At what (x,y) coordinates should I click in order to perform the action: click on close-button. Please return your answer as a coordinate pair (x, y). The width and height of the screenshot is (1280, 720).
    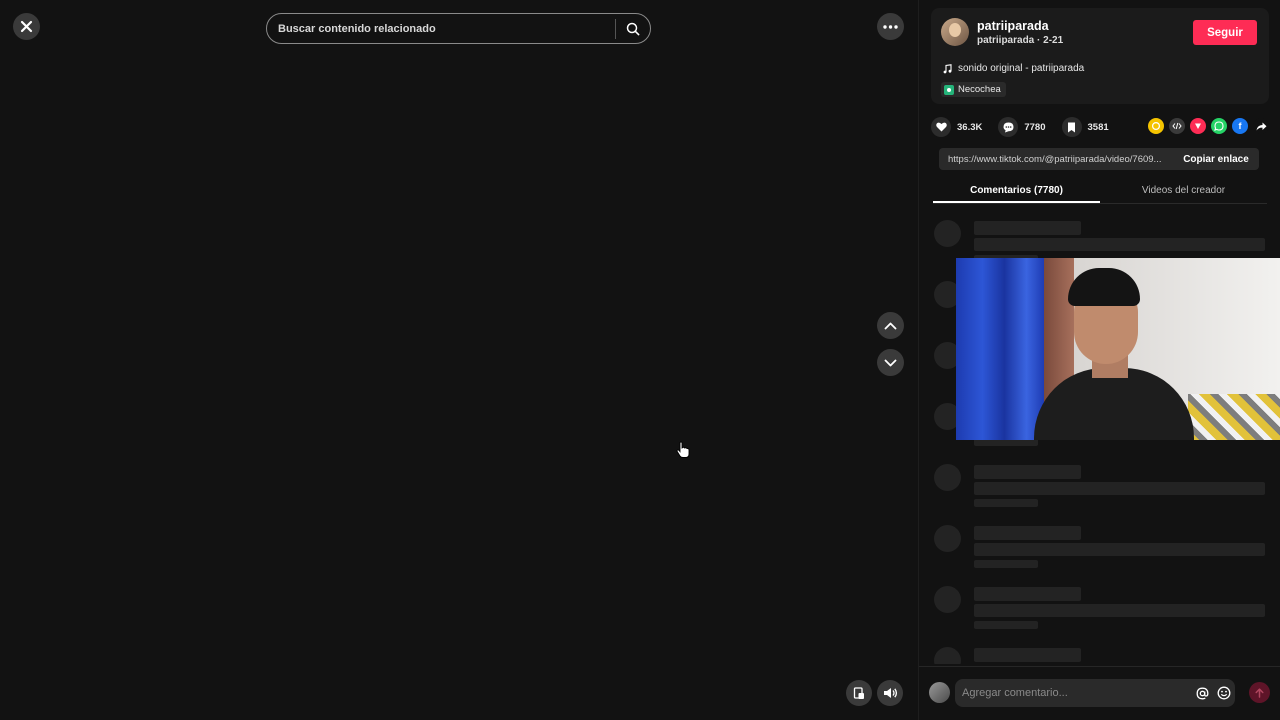
    Looking at the image, I should click on (26, 26).